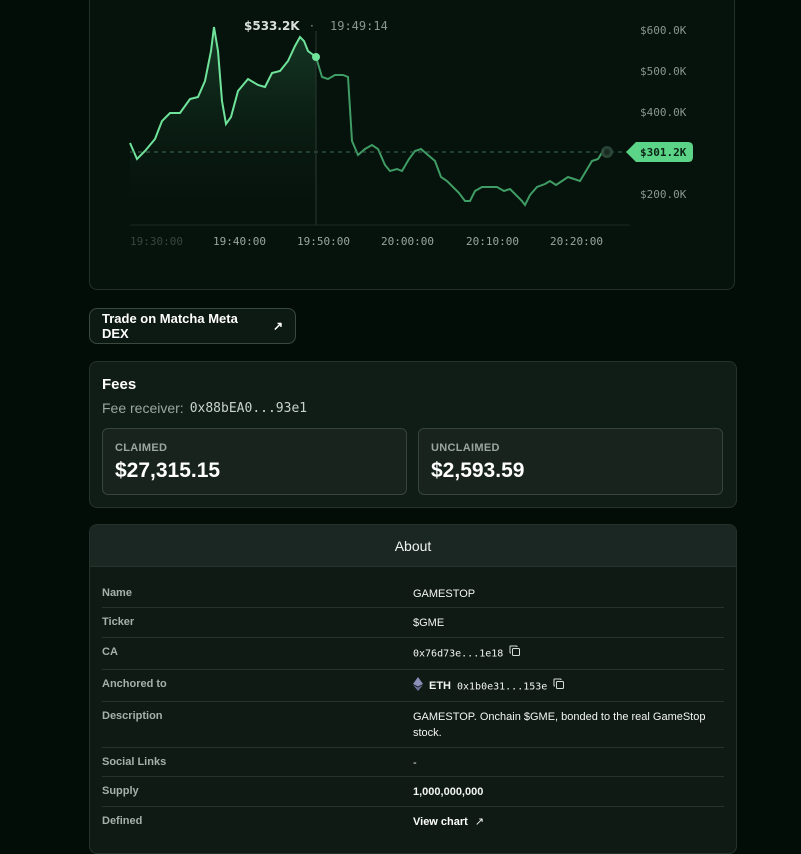  Describe the element at coordinates (663, 194) in the screenshot. I see `y-tick: $200.0K` at that location.